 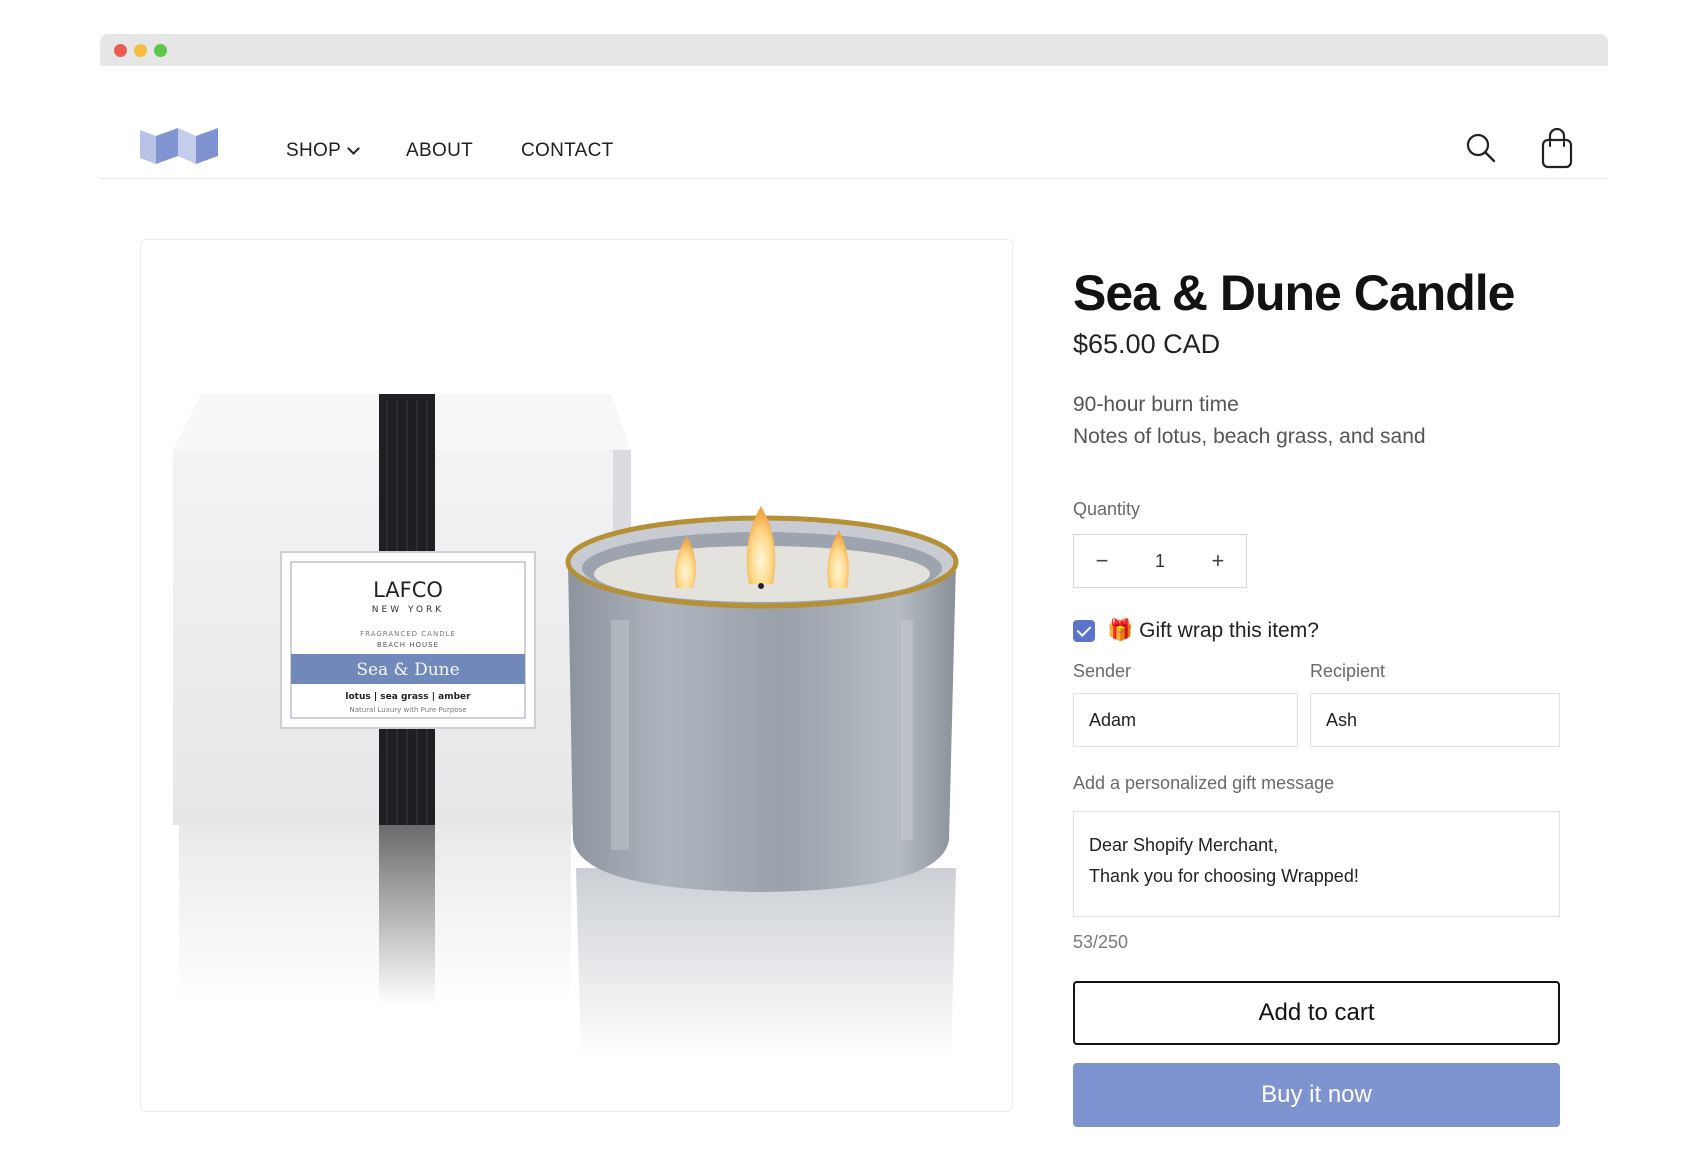 I want to click on sender-label: Sender, so click(x=1102, y=671).